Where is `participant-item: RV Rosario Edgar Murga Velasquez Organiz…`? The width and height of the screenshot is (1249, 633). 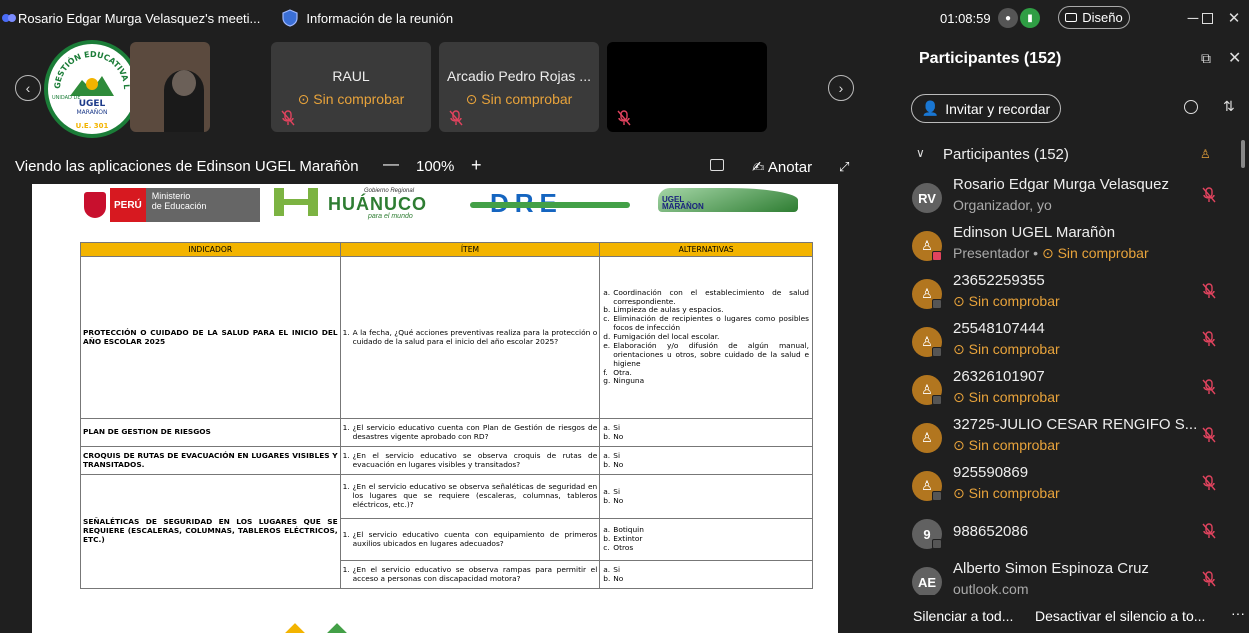 participant-item: RV Rosario Edgar Murga Velasquez Organiz… is located at coordinates (1068, 200).